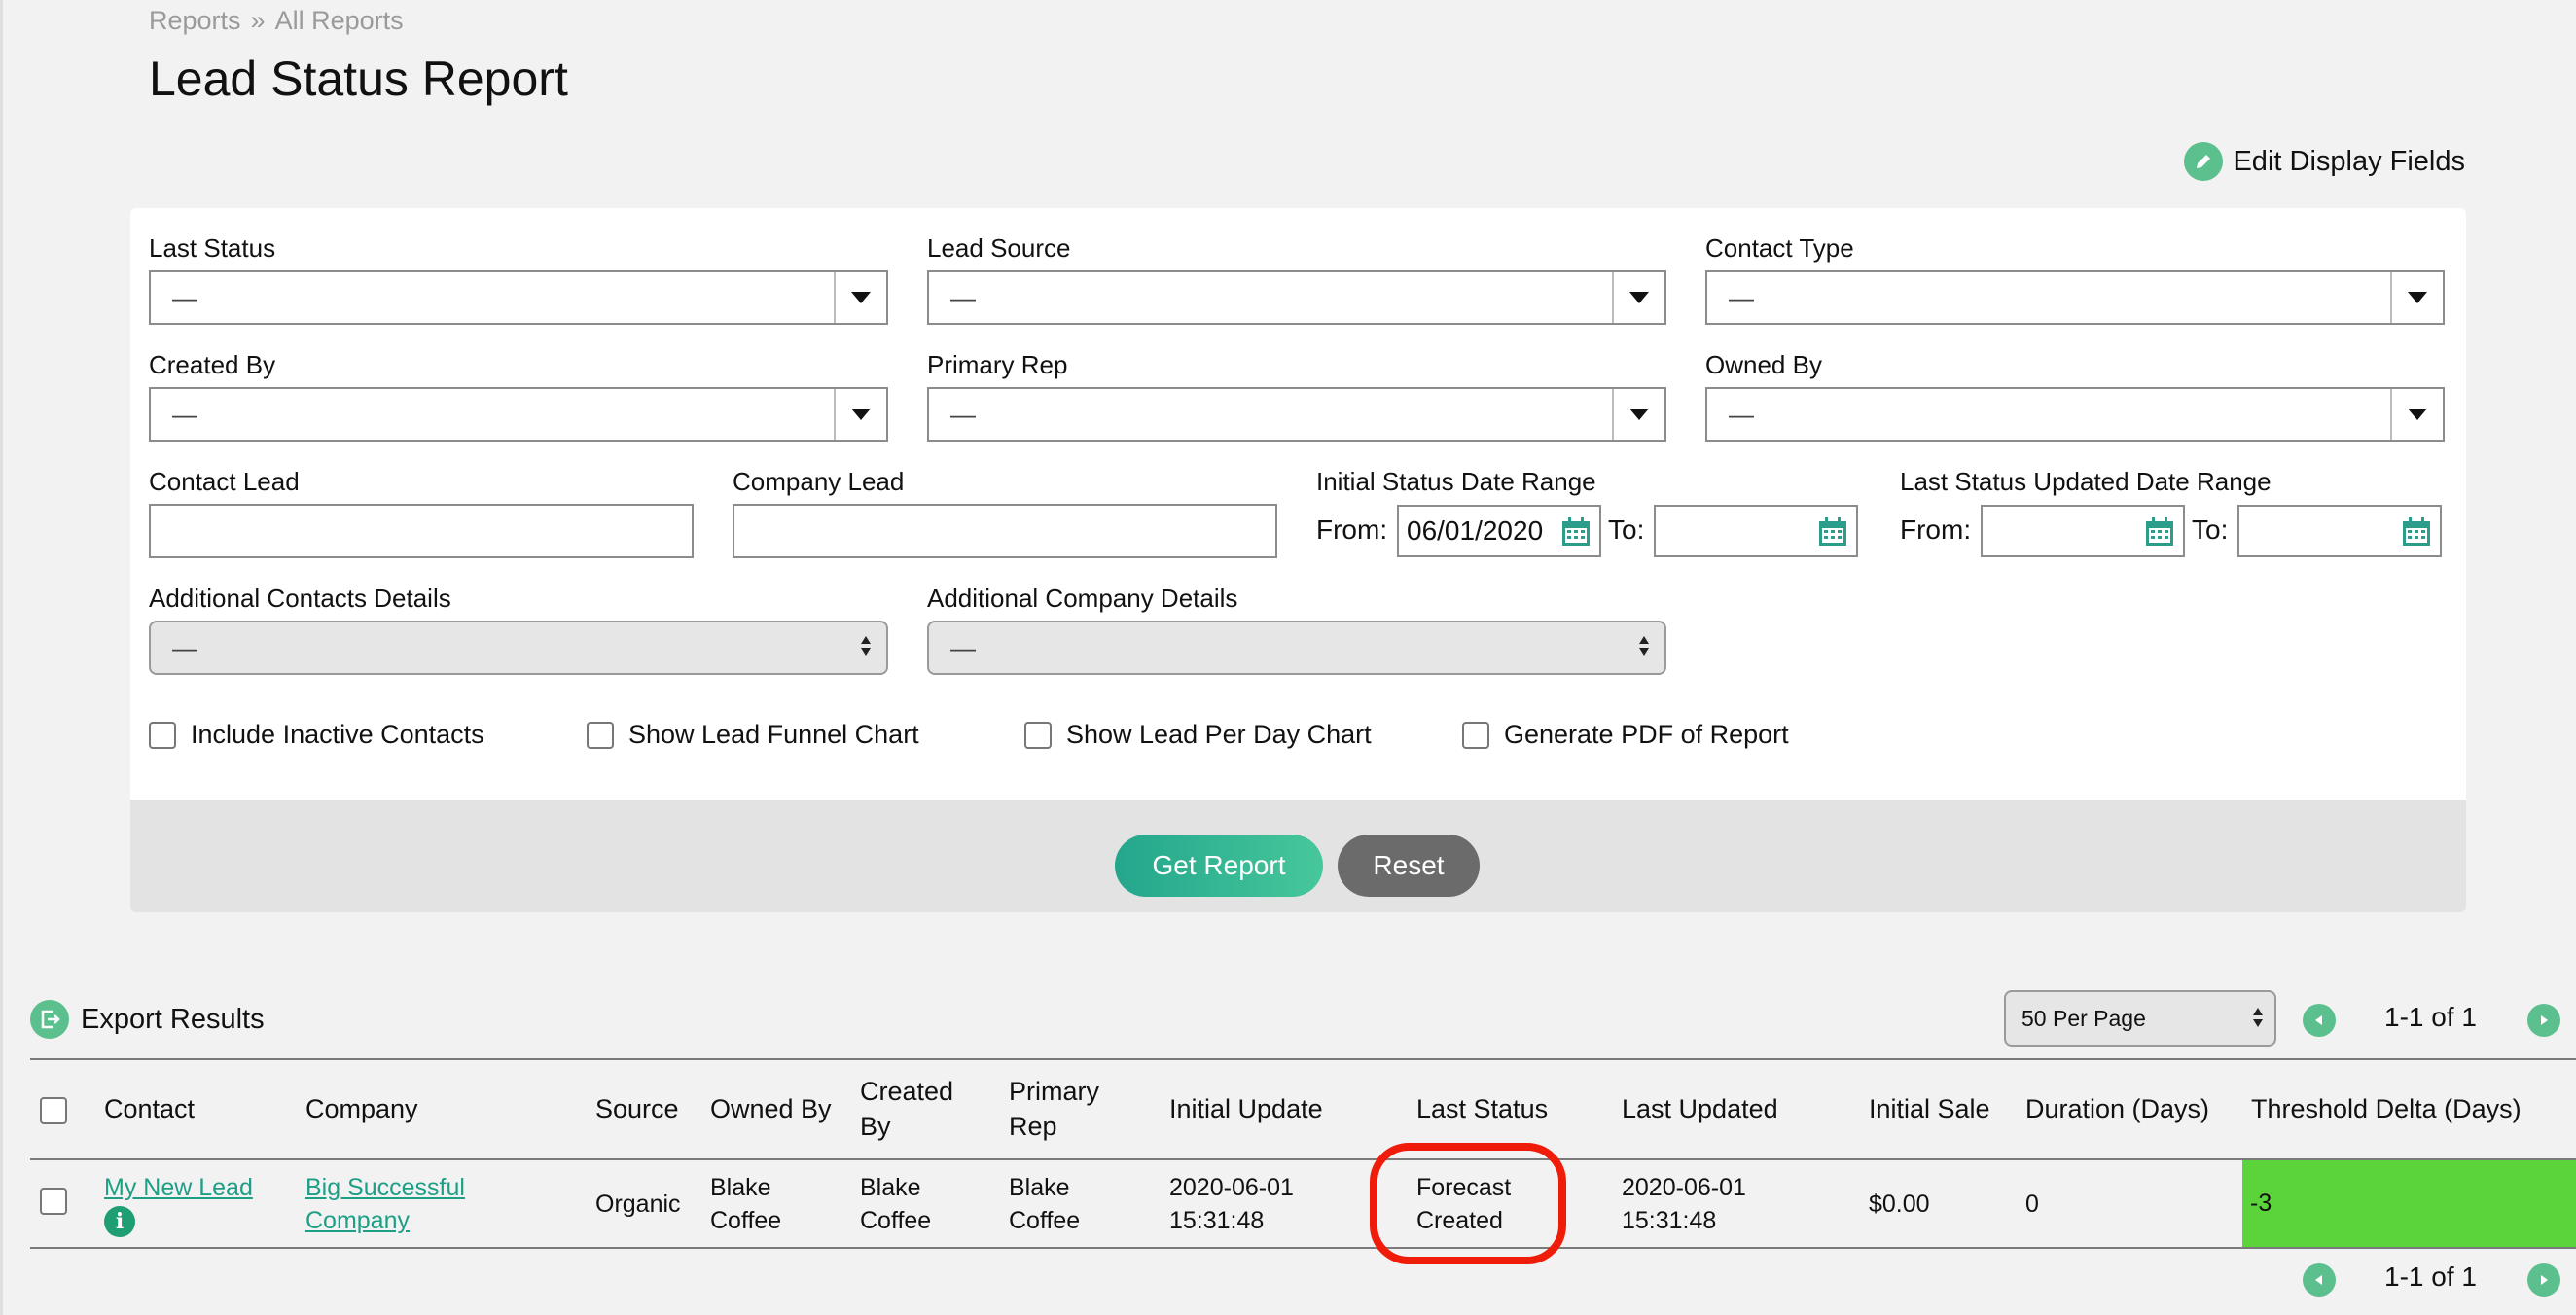  What do you see at coordinates (890, 1187) in the screenshot?
I see `cell-created-by-line1: Blake` at bounding box center [890, 1187].